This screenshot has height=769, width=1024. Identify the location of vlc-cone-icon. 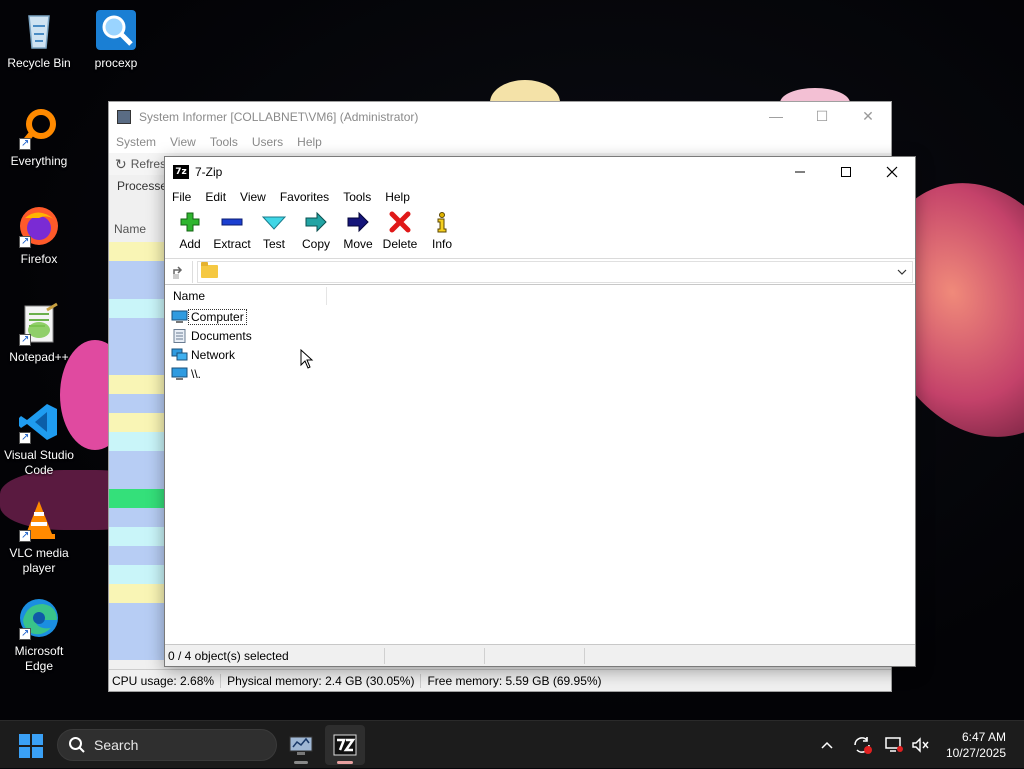
(39, 520).